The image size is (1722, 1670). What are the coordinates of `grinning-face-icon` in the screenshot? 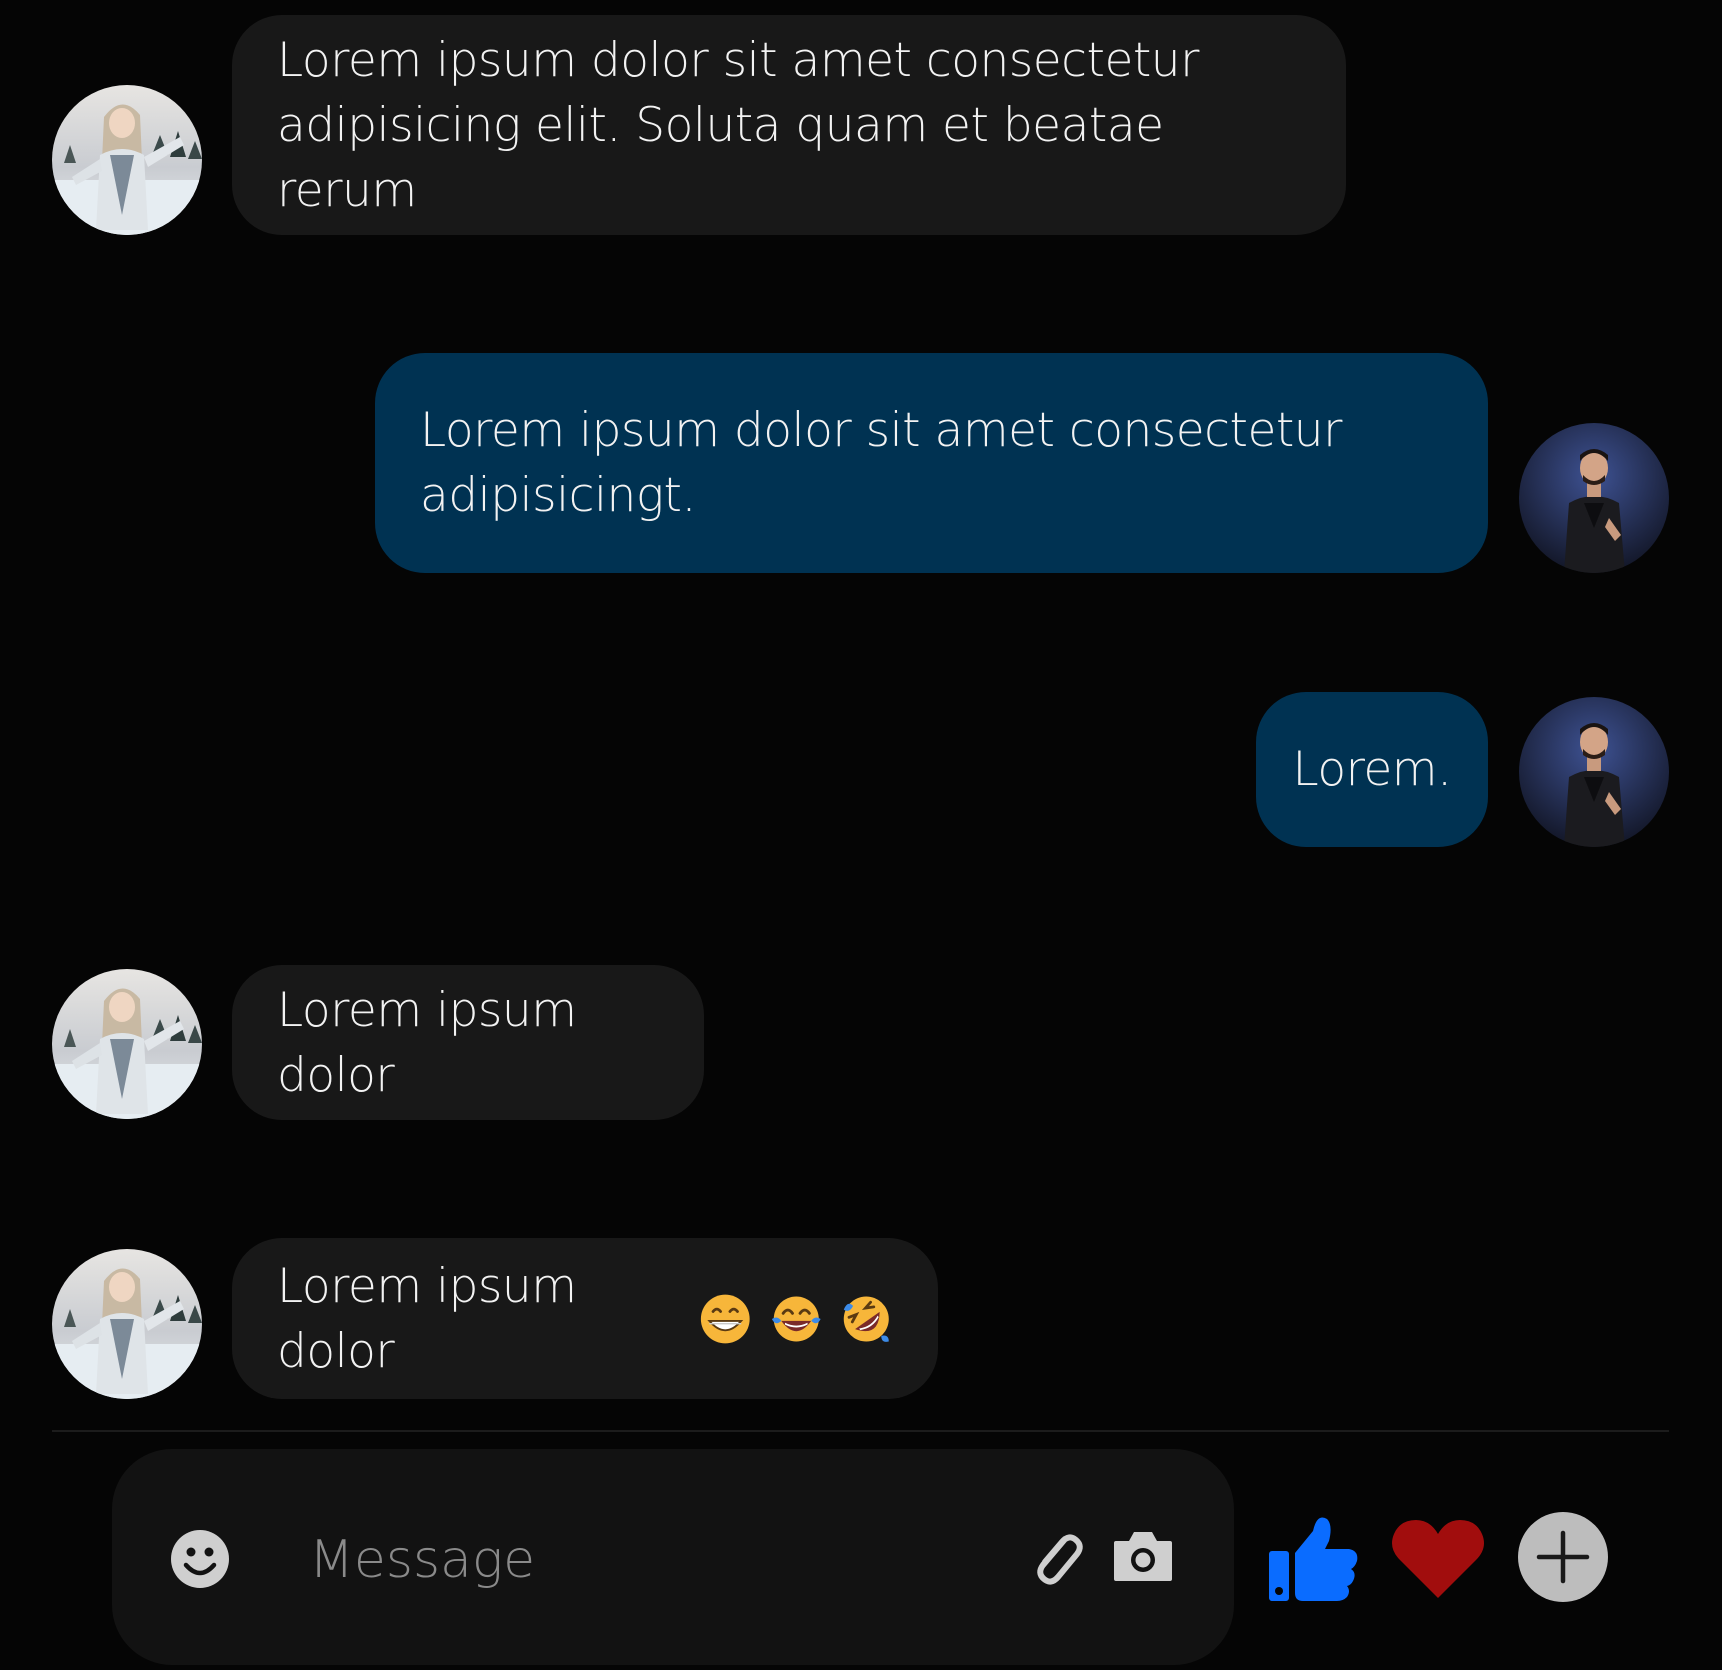 It's located at (726, 1318).